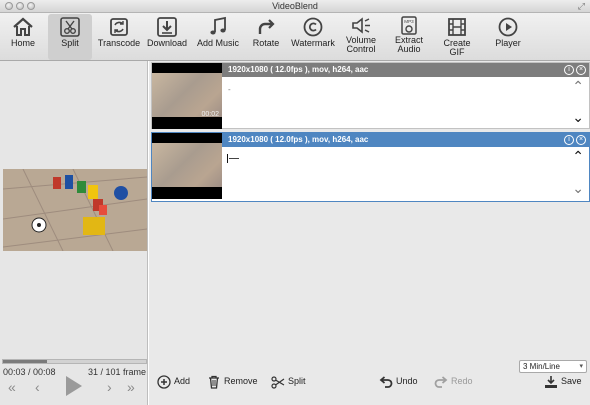 The image size is (590, 405). I want to click on time-readout: 00:03 / 00:08, so click(29, 372).